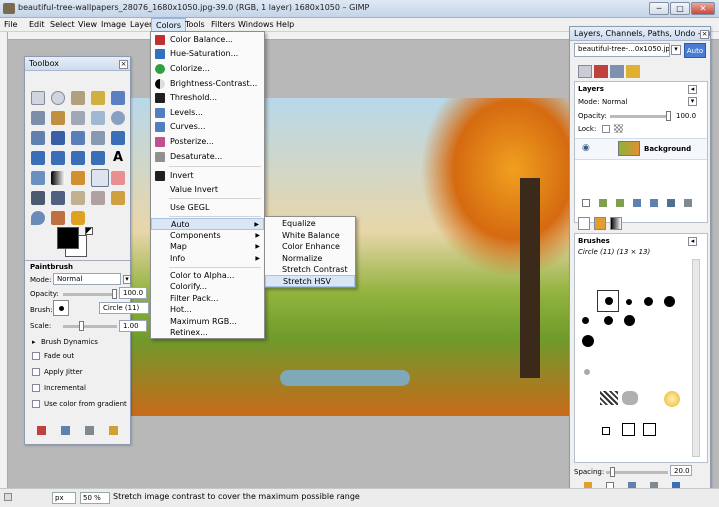 The image size is (719, 507). What do you see at coordinates (223, 24) in the screenshot?
I see `menu-filters: Filters` at bounding box center [223, 24].